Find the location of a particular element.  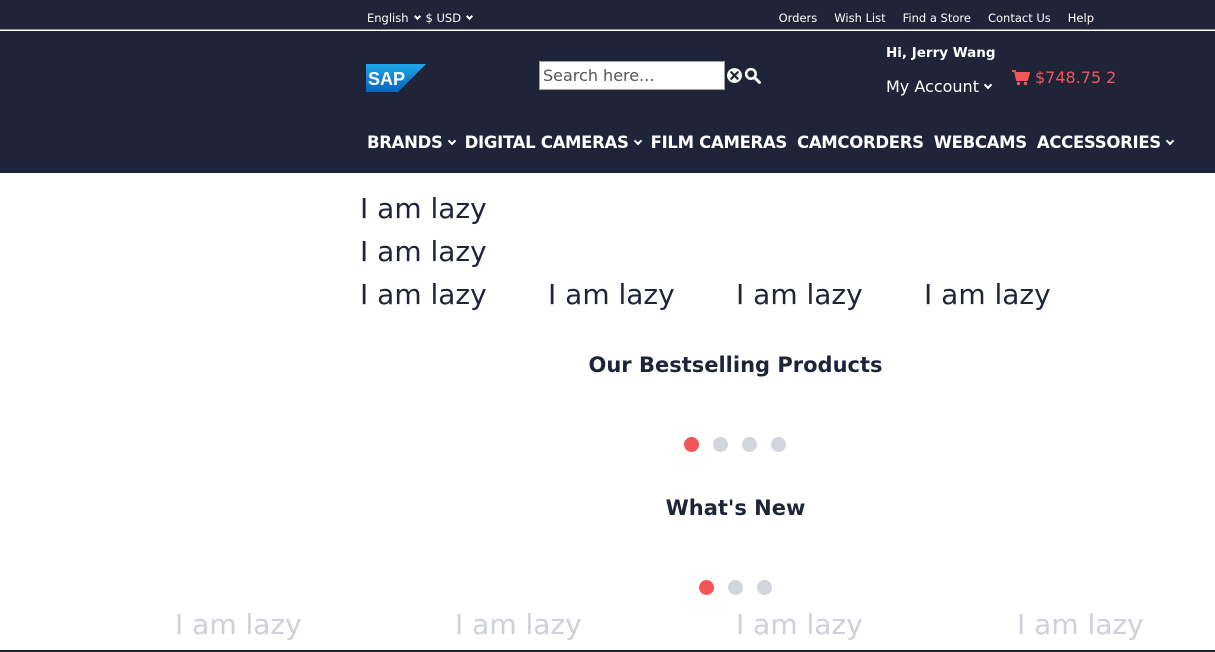

sap-logo: SAP is located at coordinates (396, 78).